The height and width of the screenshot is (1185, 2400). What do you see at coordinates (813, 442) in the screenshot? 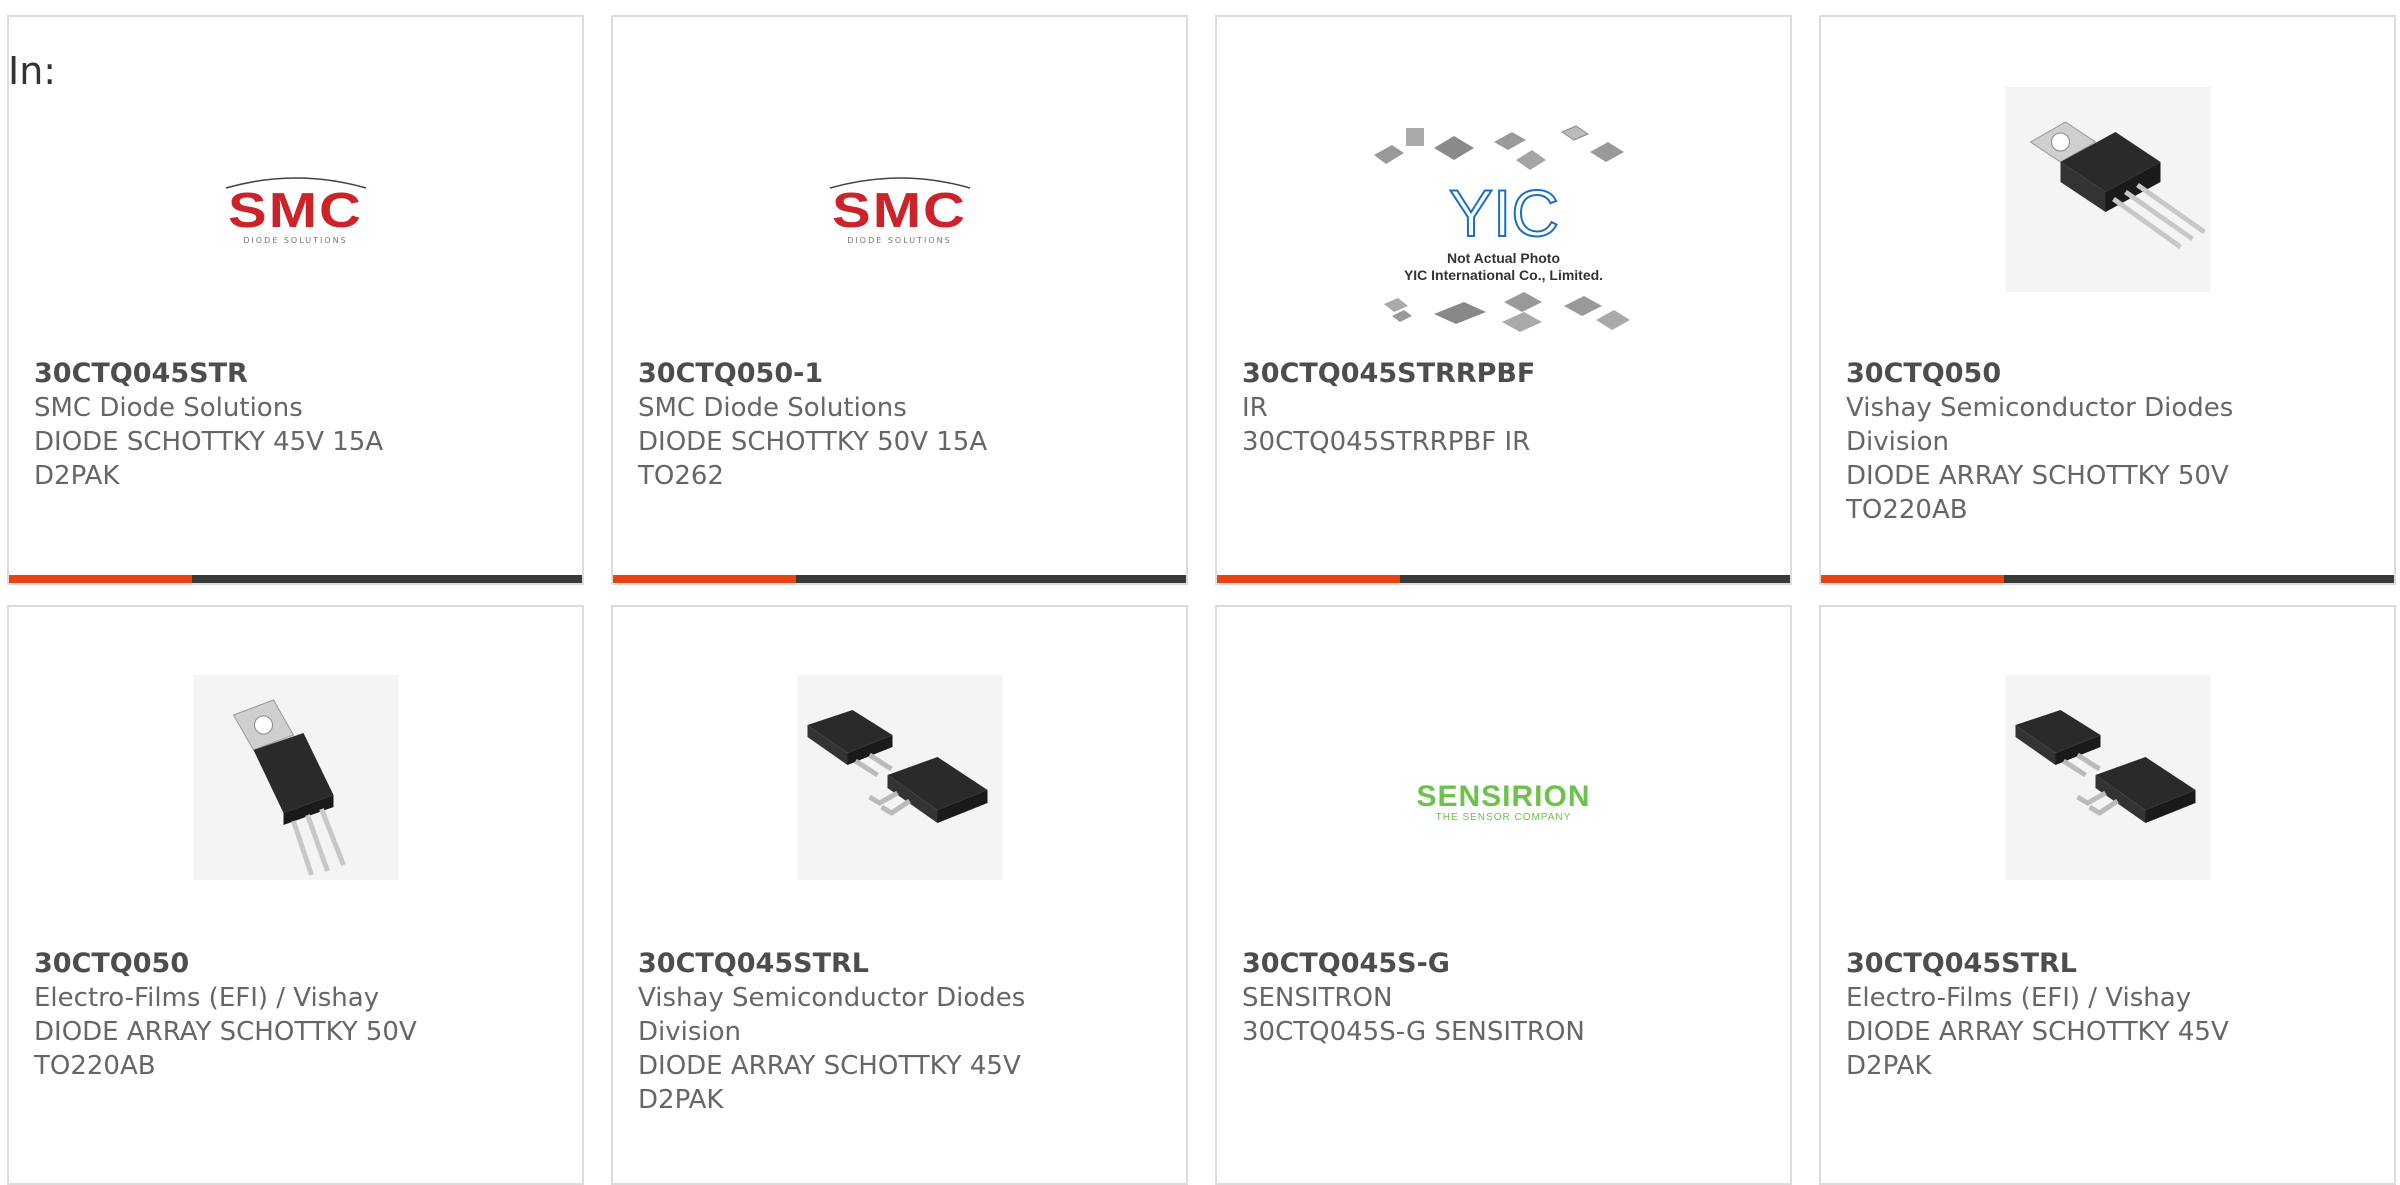
I see `description: DIODE SCHOTTKY 50V 15A` at bounding box center [813, 442].